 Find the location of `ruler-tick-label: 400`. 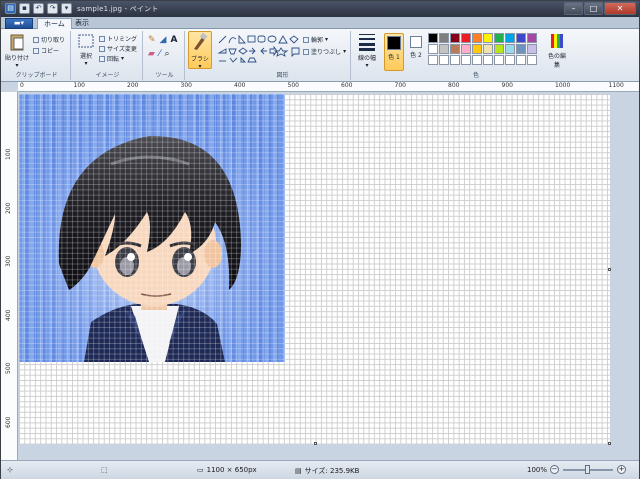

ruler-tick-label: 400 is located at coordinates (8, 315).